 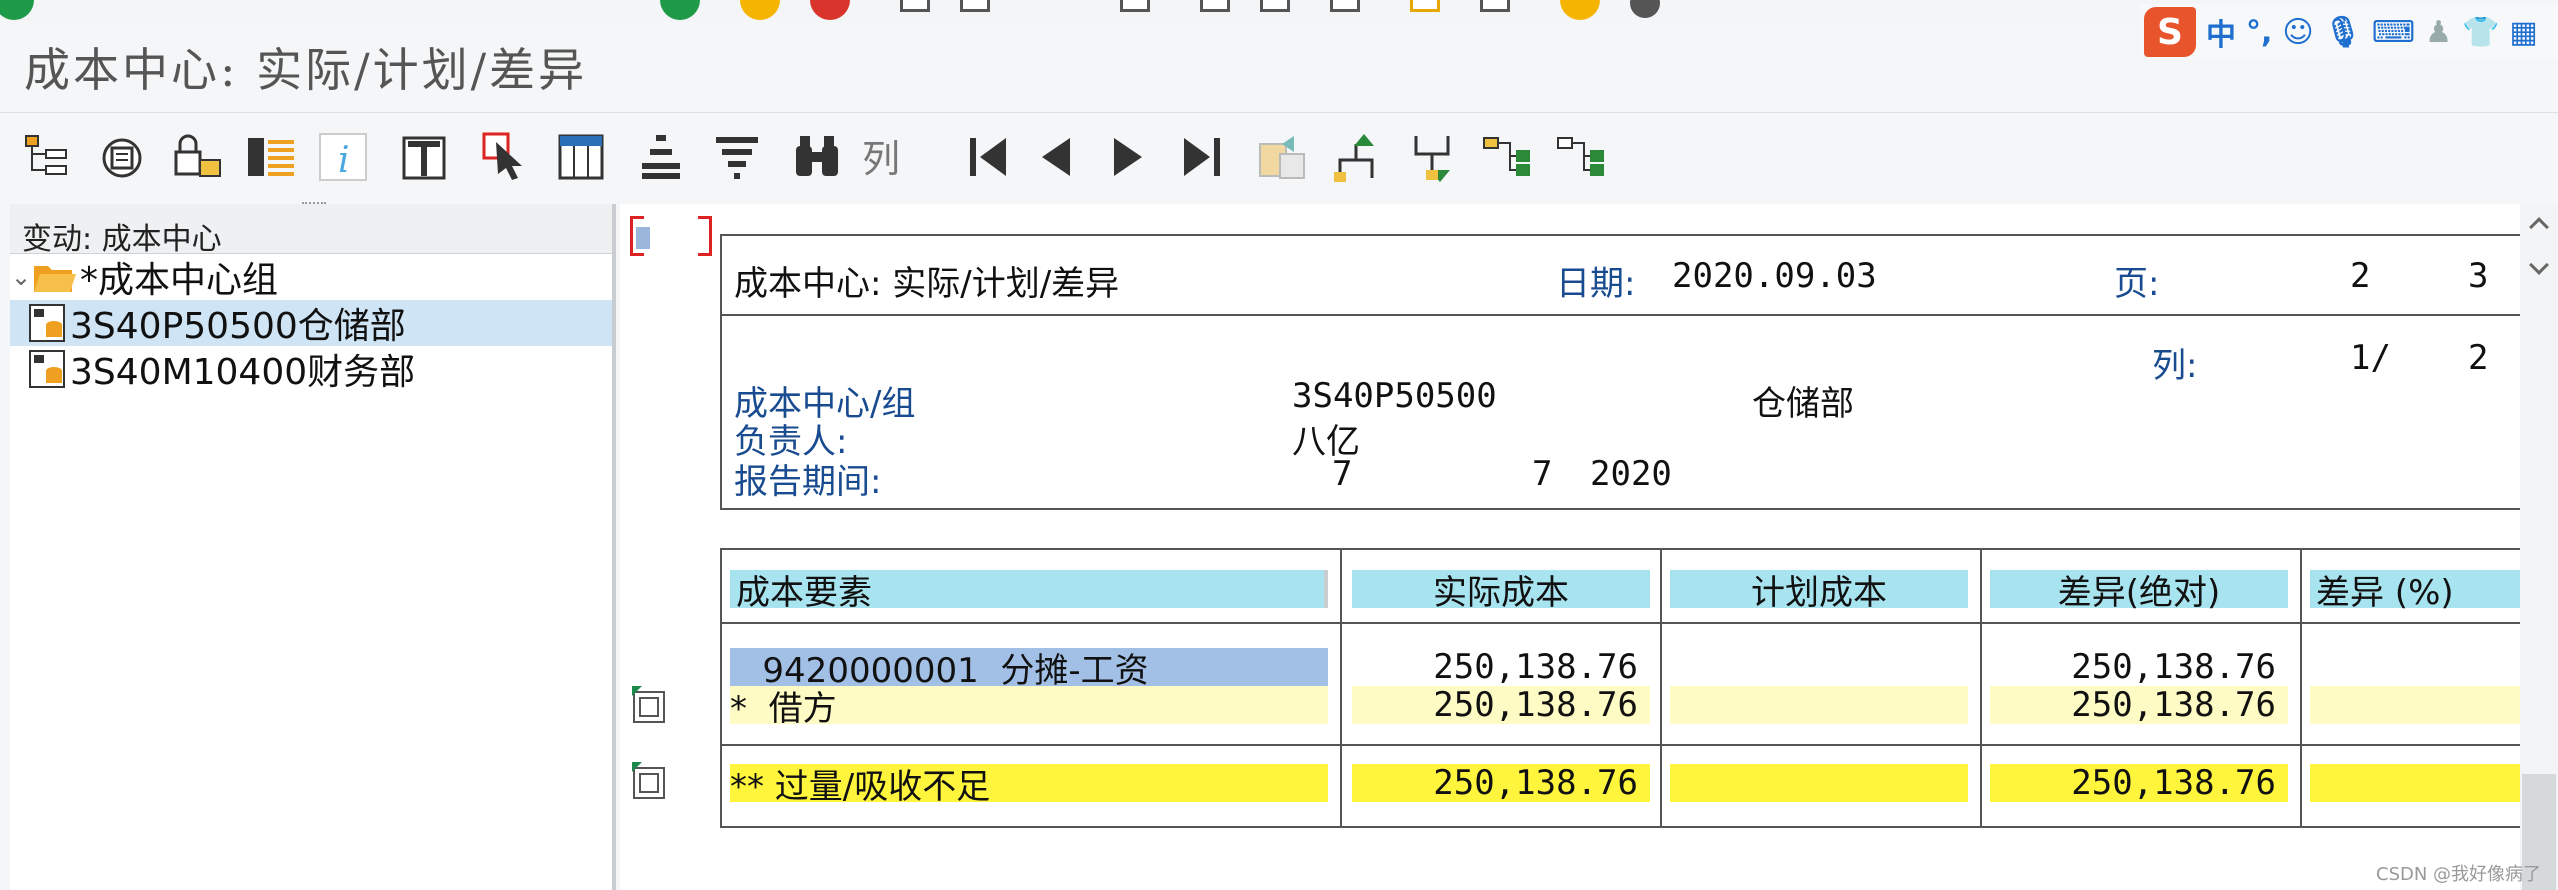 What do you see at coordinates (2523, 32) in the screenshot?
I see `tools-grid-icon: ▦` at bounding box center [2523, 32].